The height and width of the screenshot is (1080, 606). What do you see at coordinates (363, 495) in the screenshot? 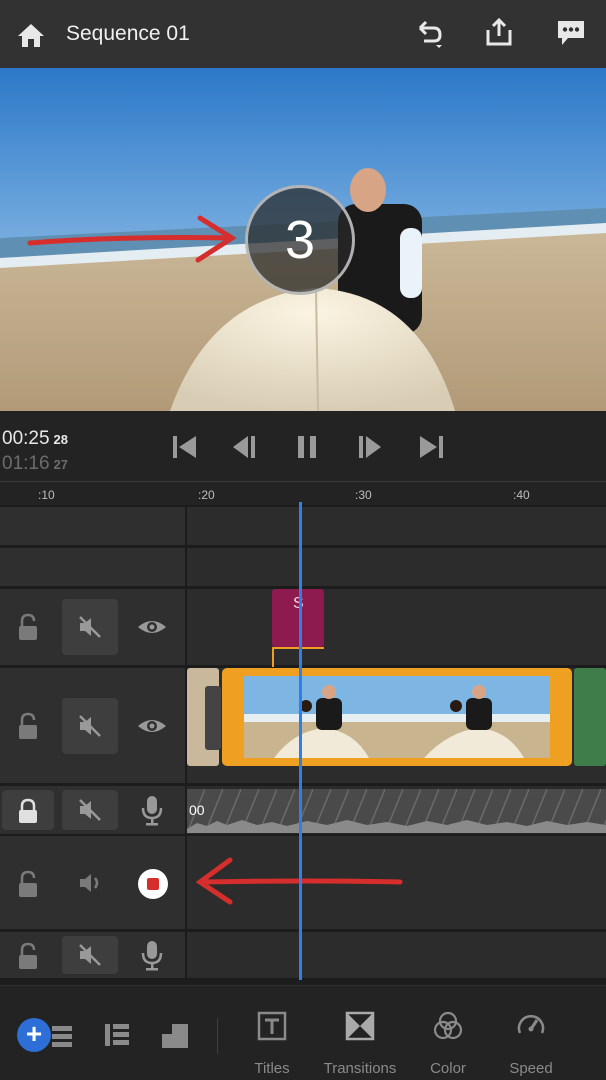
I see `ruler-tick: :30` at bounding box center [363, 495].